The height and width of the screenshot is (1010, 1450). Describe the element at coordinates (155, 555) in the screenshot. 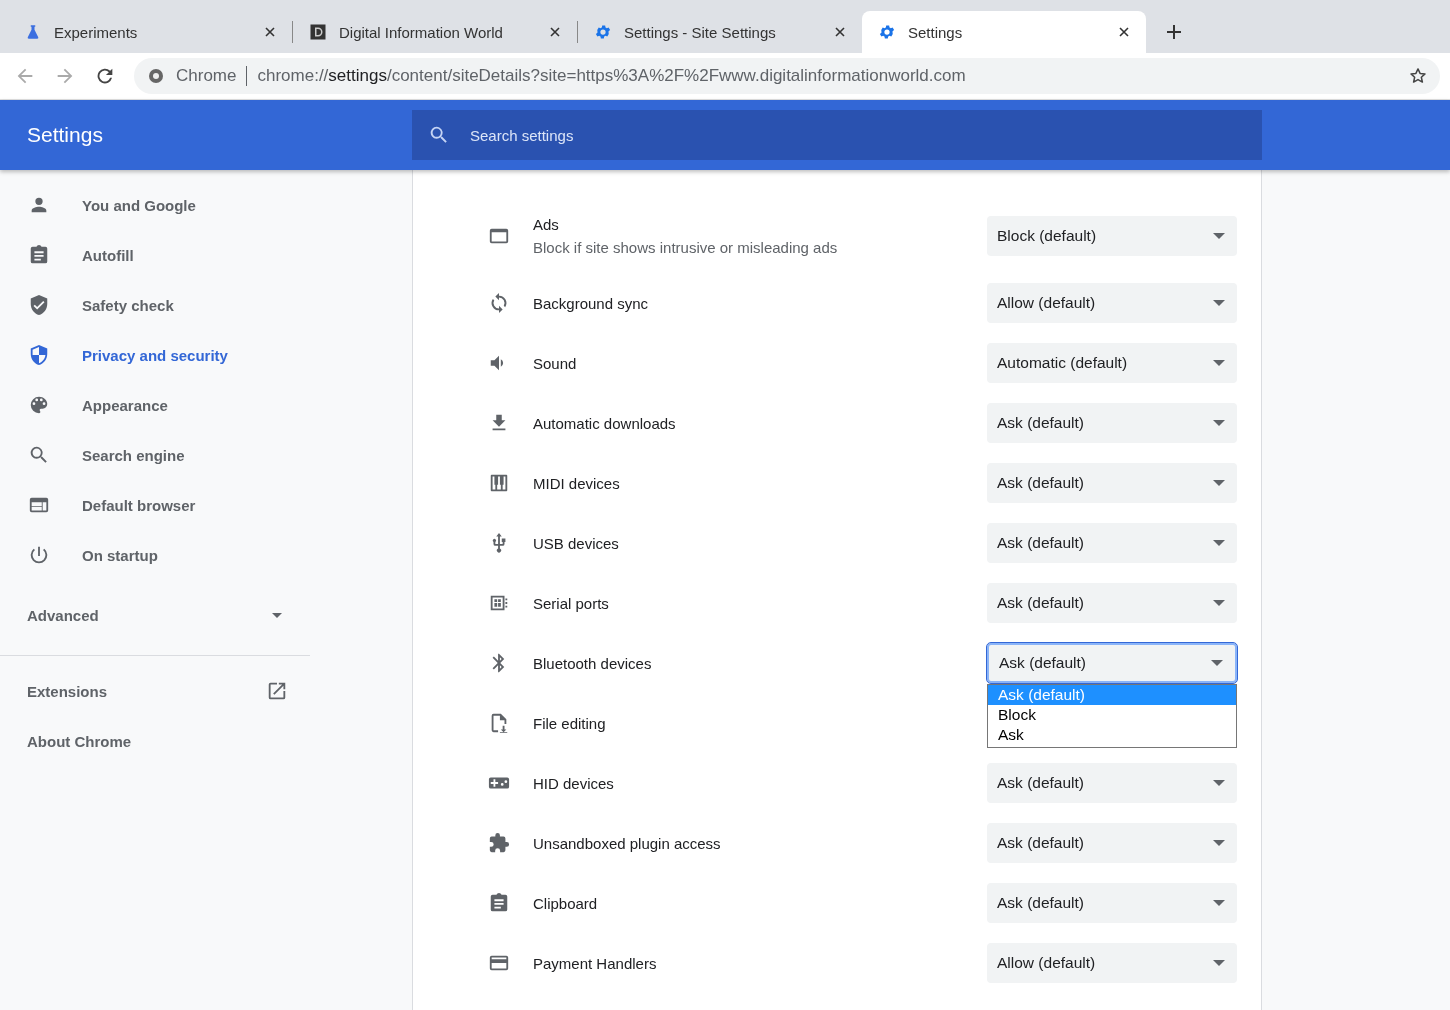

I see `sidebar-item: On startup` at that location.